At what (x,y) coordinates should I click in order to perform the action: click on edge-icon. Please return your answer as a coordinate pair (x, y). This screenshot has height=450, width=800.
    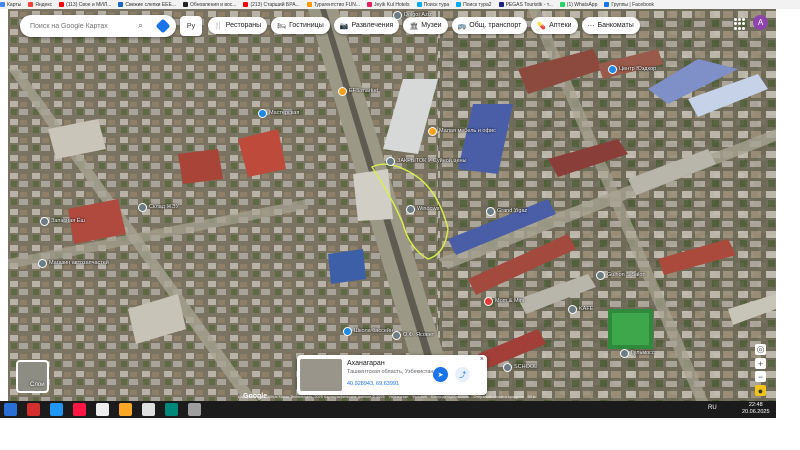
    Looking at the image, I should click on (171, 409).